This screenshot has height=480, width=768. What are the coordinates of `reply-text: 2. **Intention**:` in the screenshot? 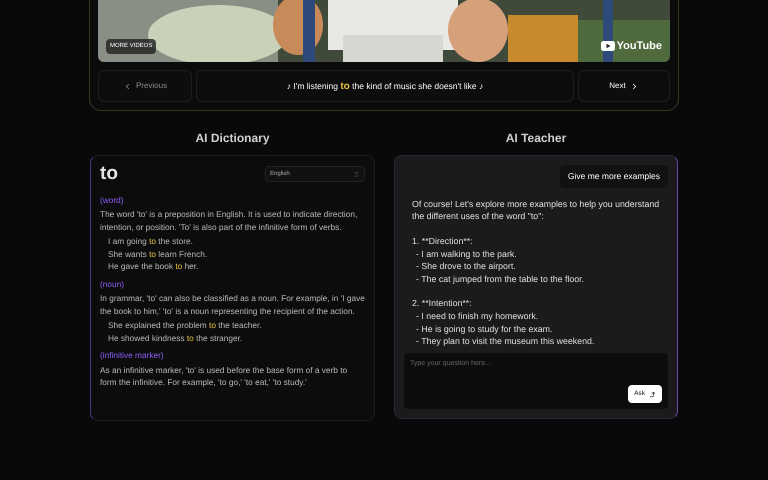 It's located at (442, 303).